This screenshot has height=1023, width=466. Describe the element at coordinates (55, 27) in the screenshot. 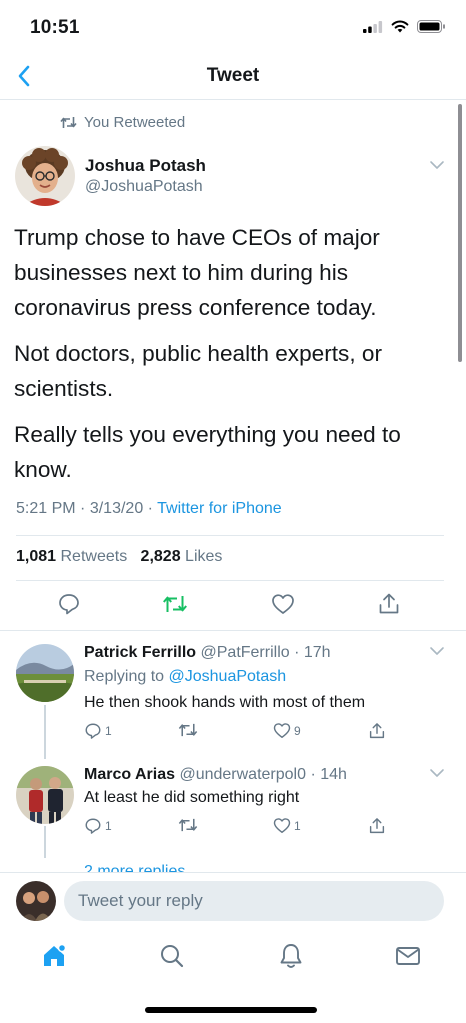

I see `status-time: 10:51` at that location.